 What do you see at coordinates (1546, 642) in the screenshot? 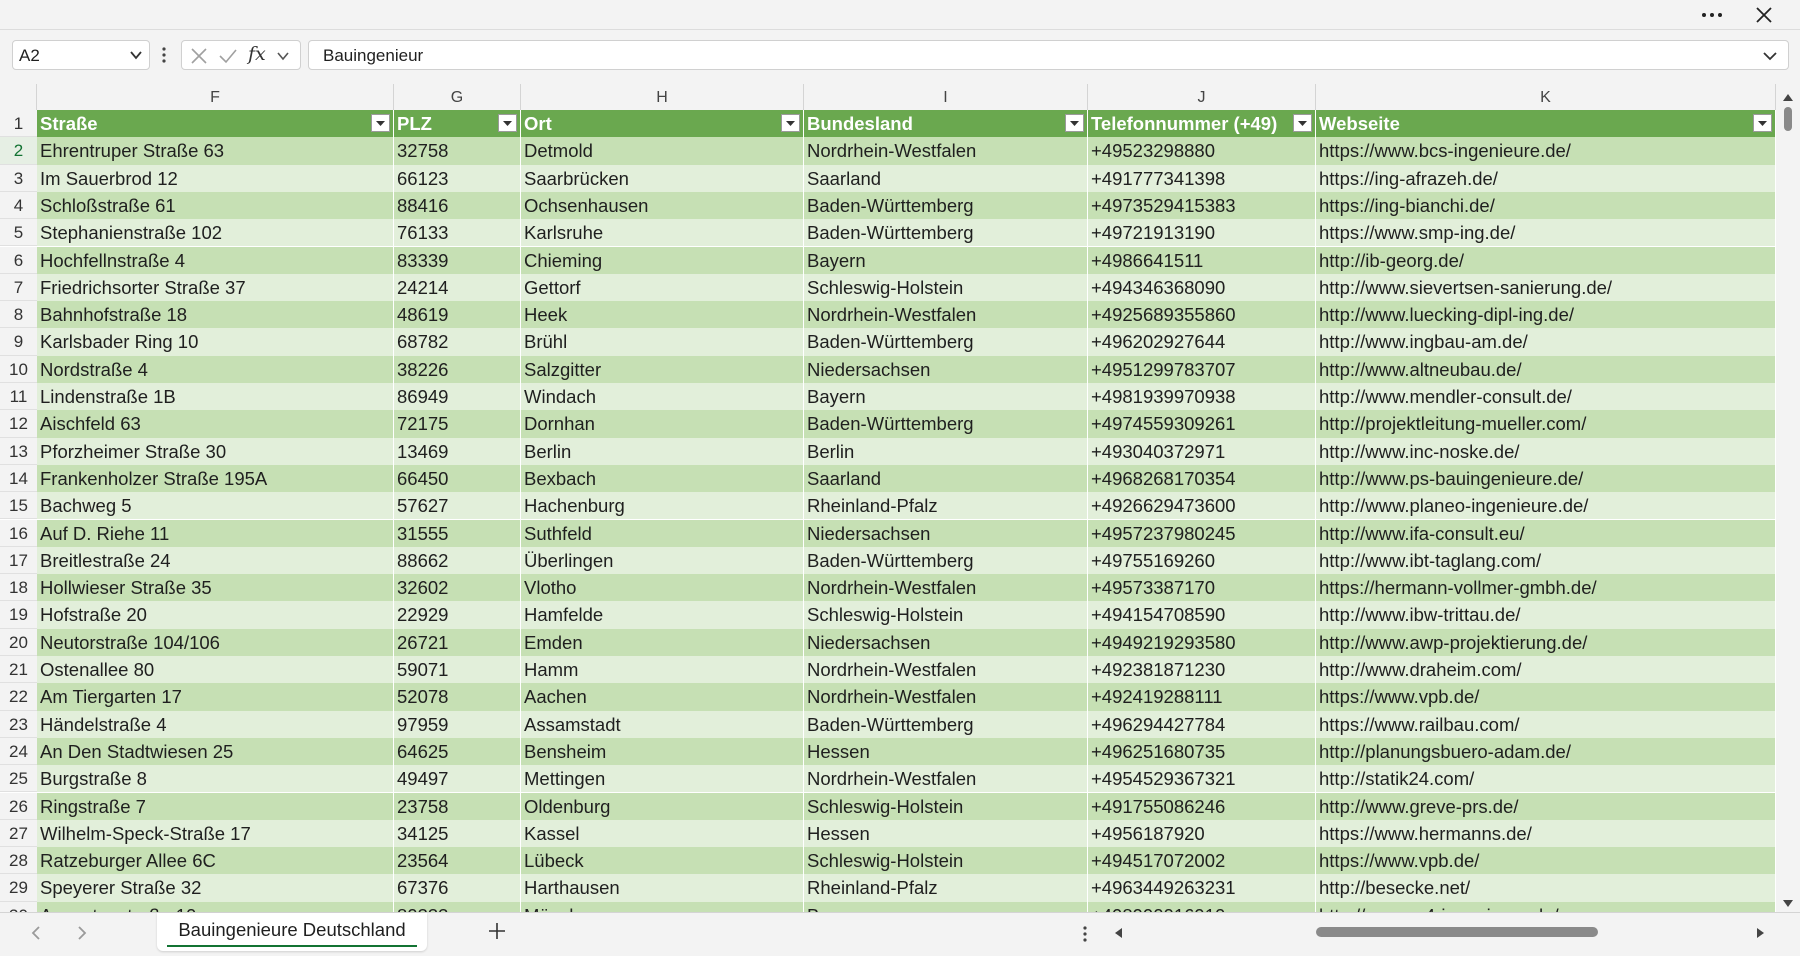
I see `table-cell: http://www.awp-projektierung.de/` at bounding box center [1546, 642].